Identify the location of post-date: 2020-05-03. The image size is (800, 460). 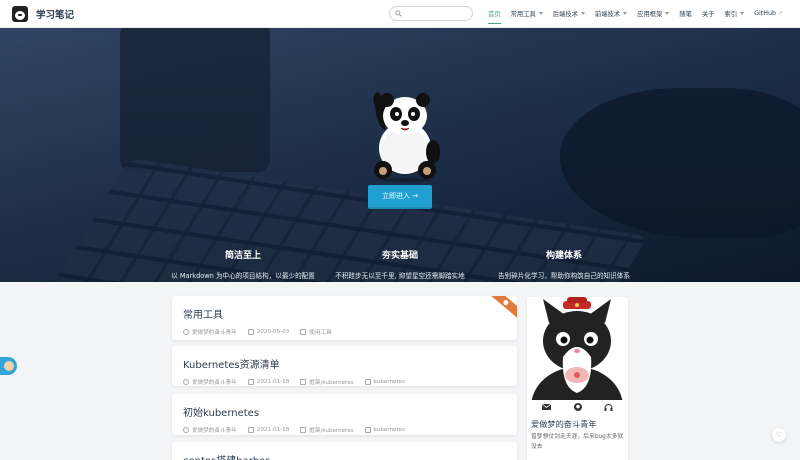
(273, 332).